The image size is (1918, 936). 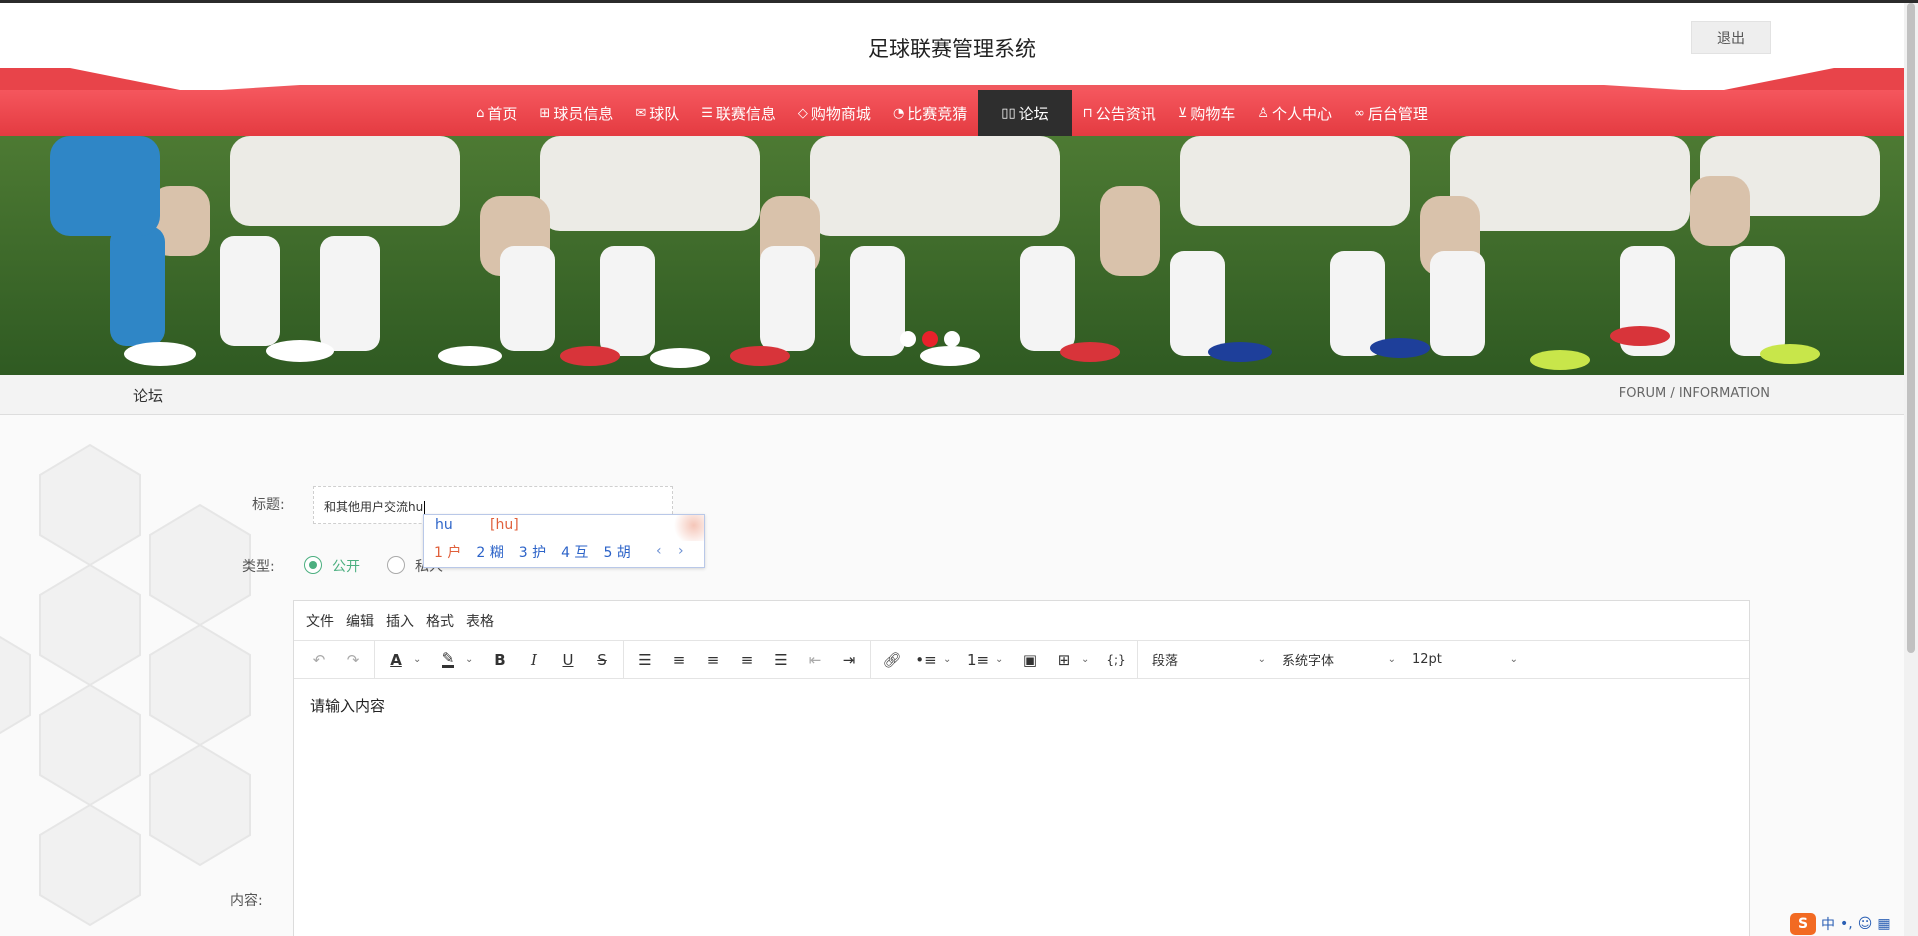 I want to click on highlight-color-icon: ✎, so click(x=448, y=660).